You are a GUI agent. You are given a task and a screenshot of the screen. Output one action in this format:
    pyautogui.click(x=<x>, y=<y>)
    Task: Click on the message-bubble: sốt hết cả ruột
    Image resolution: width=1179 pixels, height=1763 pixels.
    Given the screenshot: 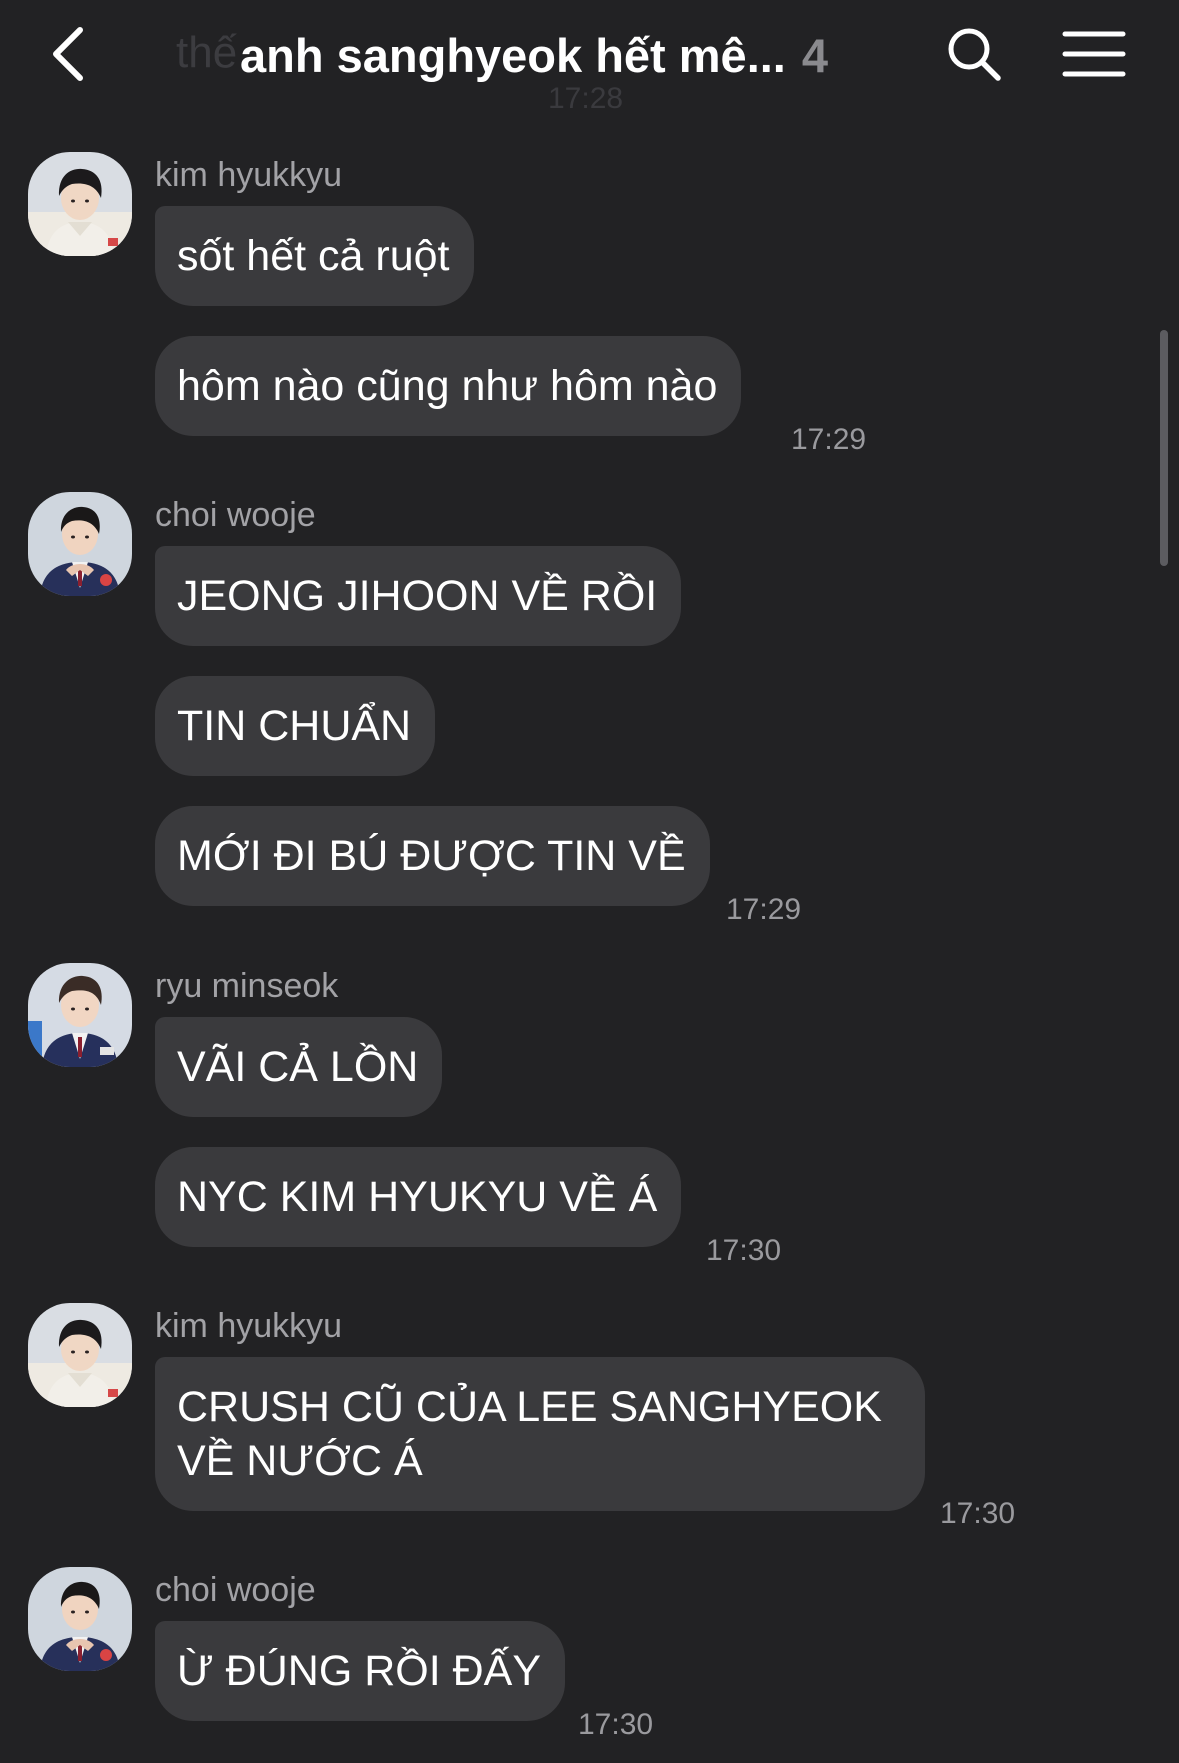 What is the action you would take?
    pyautogui.click(x=314, y=256)
    